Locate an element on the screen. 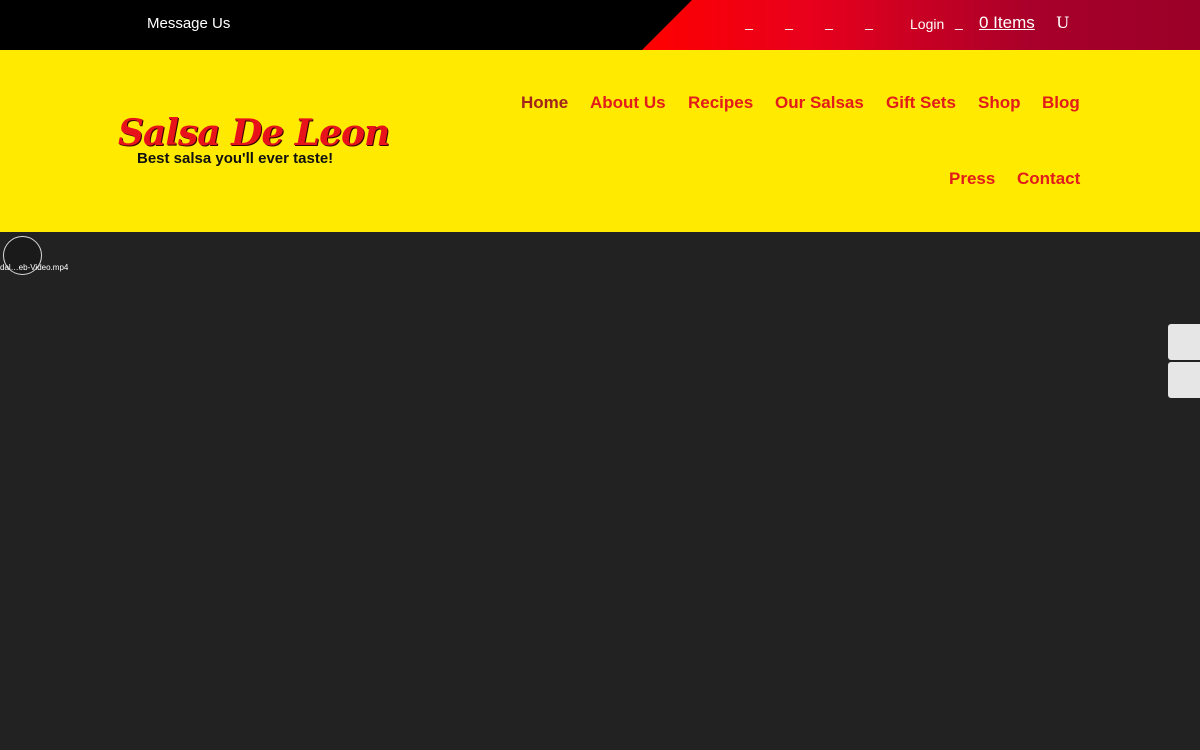 This screenshot has width=1200, height=750. logo-title: Salsa De Leon is located at coordinates (254, 133).